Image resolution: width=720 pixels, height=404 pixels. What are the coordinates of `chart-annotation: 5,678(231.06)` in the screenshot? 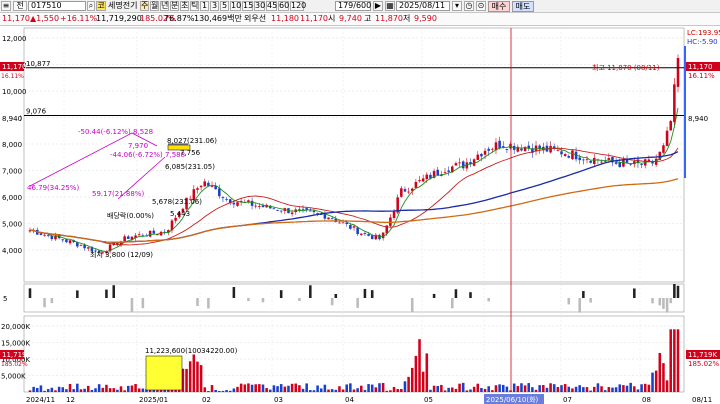 It's located at (177, 202).